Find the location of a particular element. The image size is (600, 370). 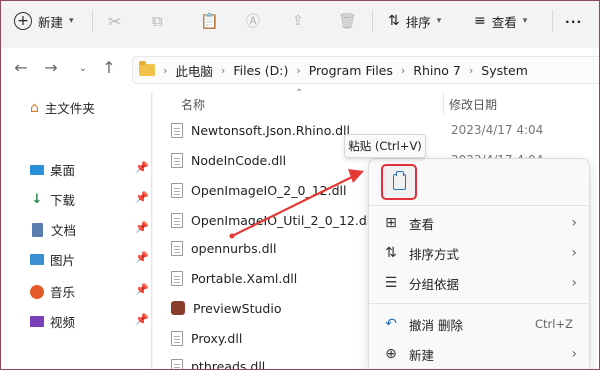

file-name: Newtonsoft.Json.Rhino.dll is located at coordinates (270, 130).